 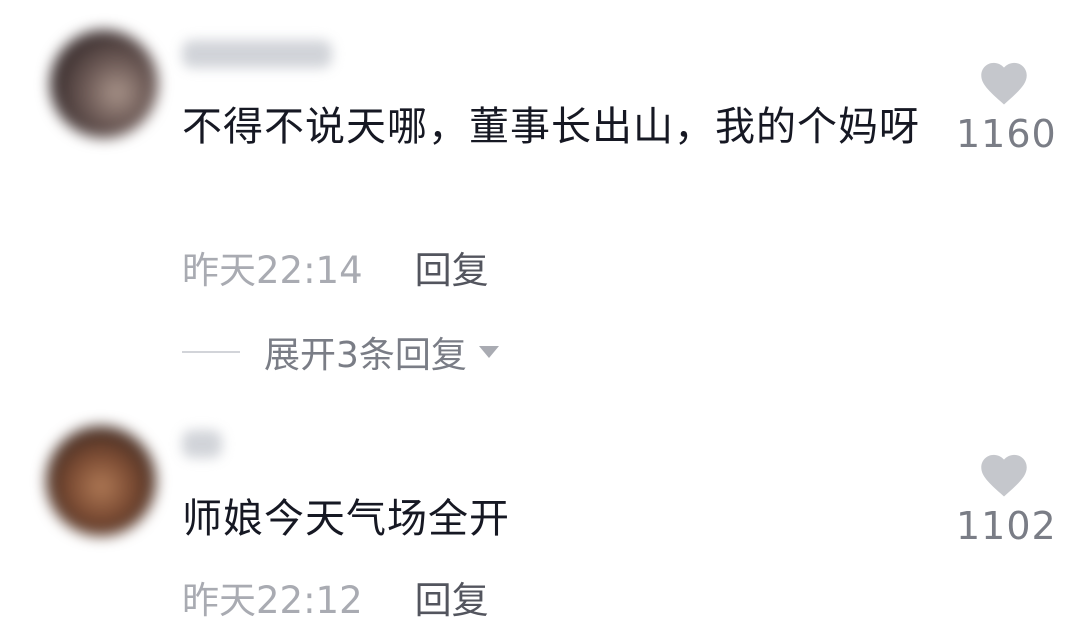 I want to click on like-count: 1160, so click(x=1006, y=134).